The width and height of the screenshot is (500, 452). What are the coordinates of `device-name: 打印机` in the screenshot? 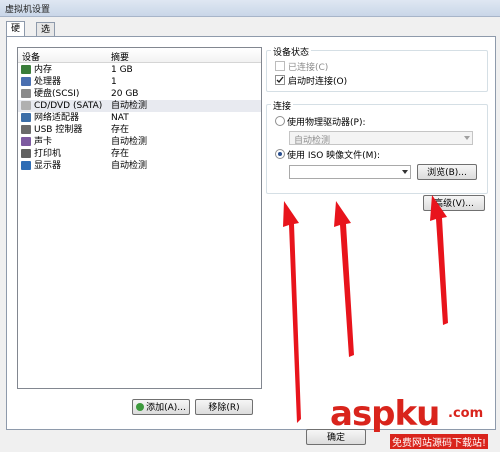 It's located at (48, 154).